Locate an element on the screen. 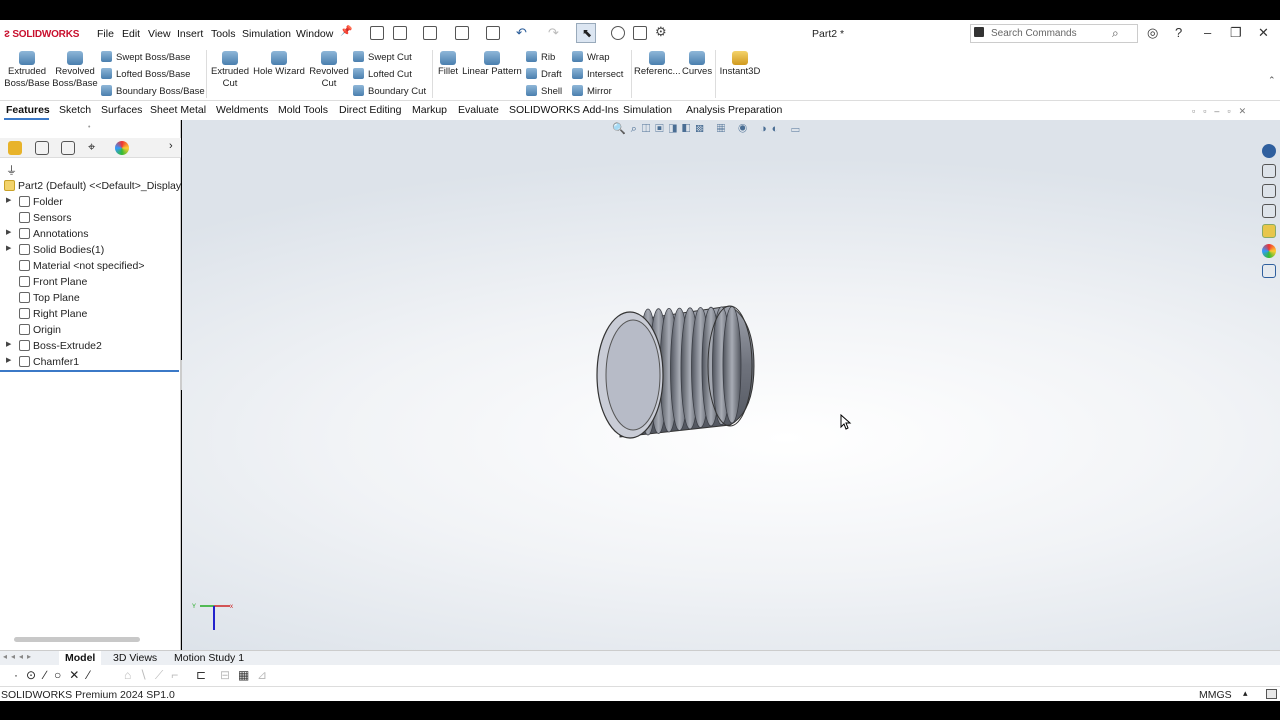 The height and width of the screenshot is (720, 1280). new-document-icon is located at coordinates (400, 33).